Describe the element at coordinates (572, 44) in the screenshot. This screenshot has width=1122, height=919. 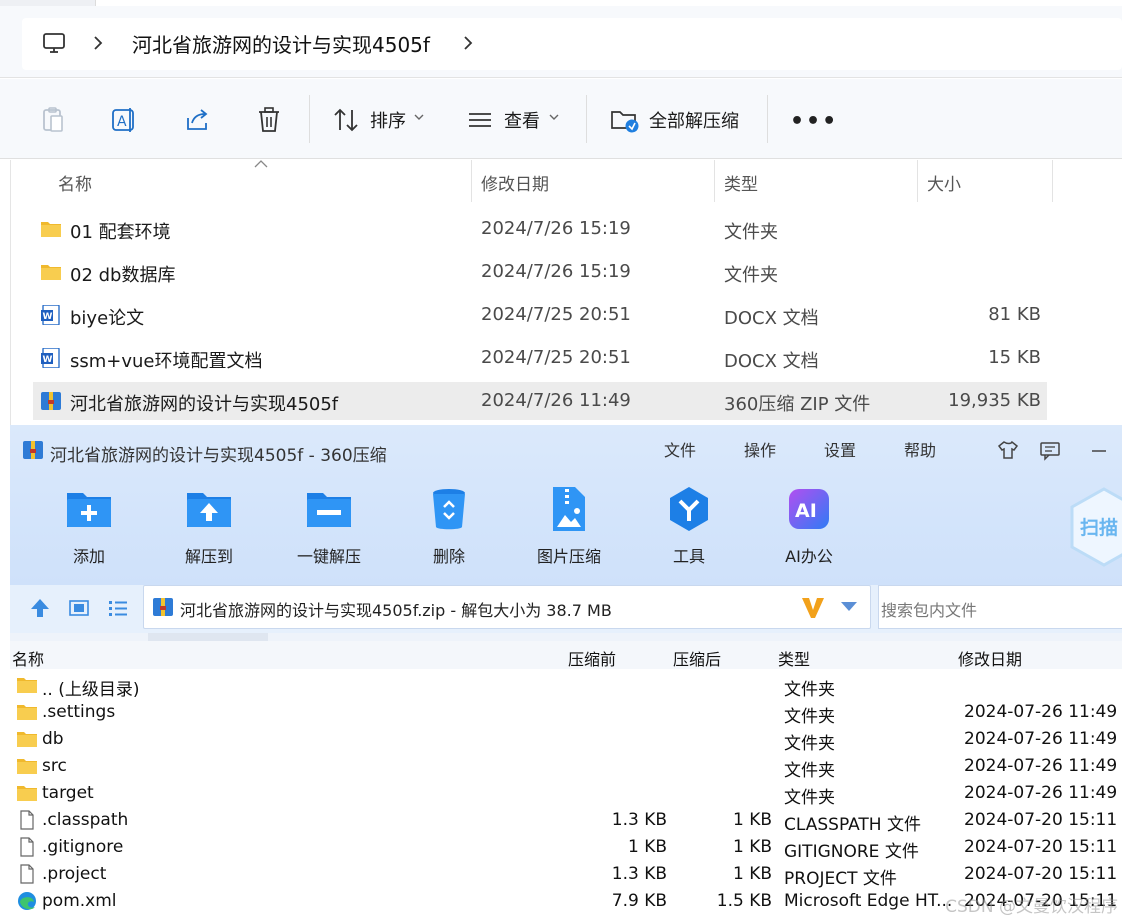
I see `breadcrumb: 河北省旅游网的设计与实现4505f` at that location.